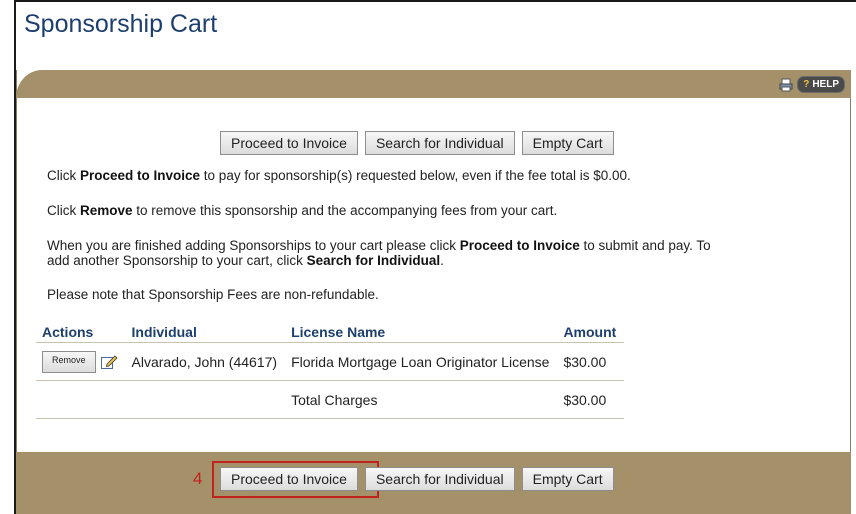 This screenshot has width=856, height=514. I want to click on proceed-emphasis: Proceed to Invoice, so click(140, 175).